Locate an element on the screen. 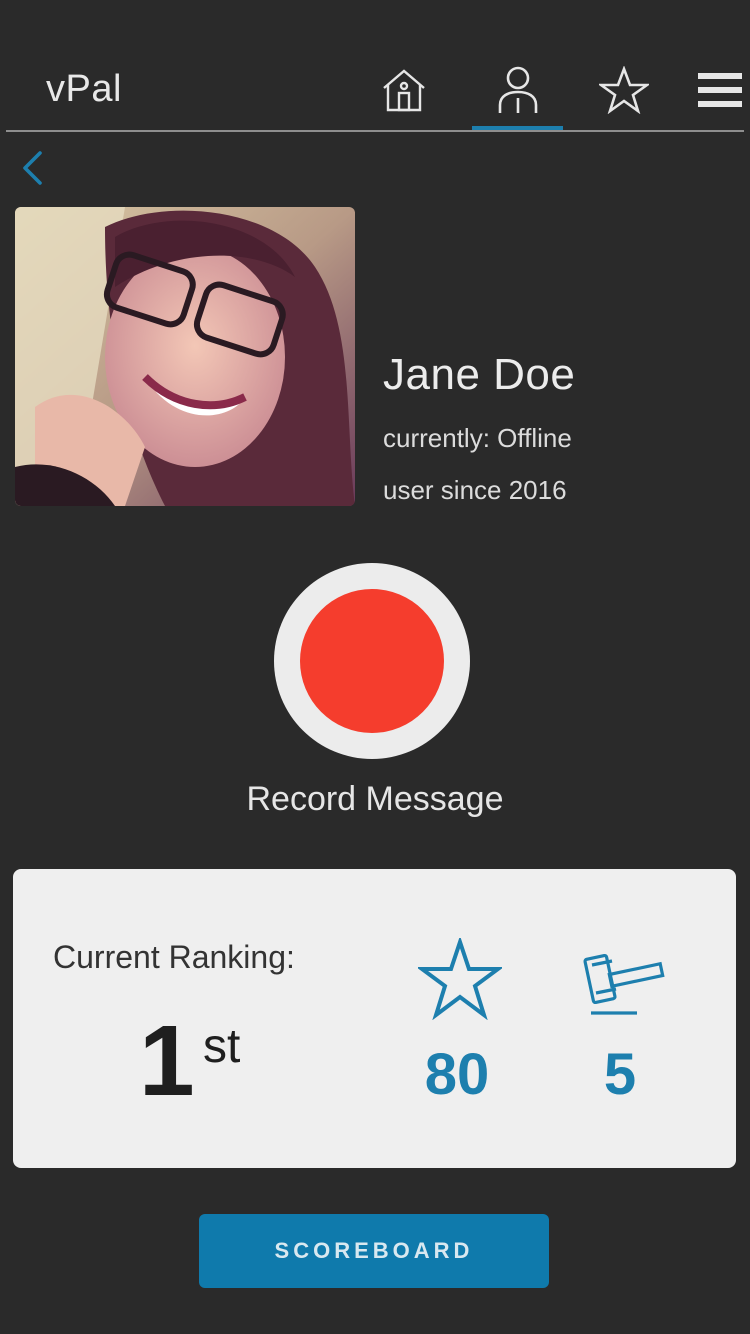 This screenshot has width=750, height=1334. gavel-count: 5 is located at coordinates (620, 1074).